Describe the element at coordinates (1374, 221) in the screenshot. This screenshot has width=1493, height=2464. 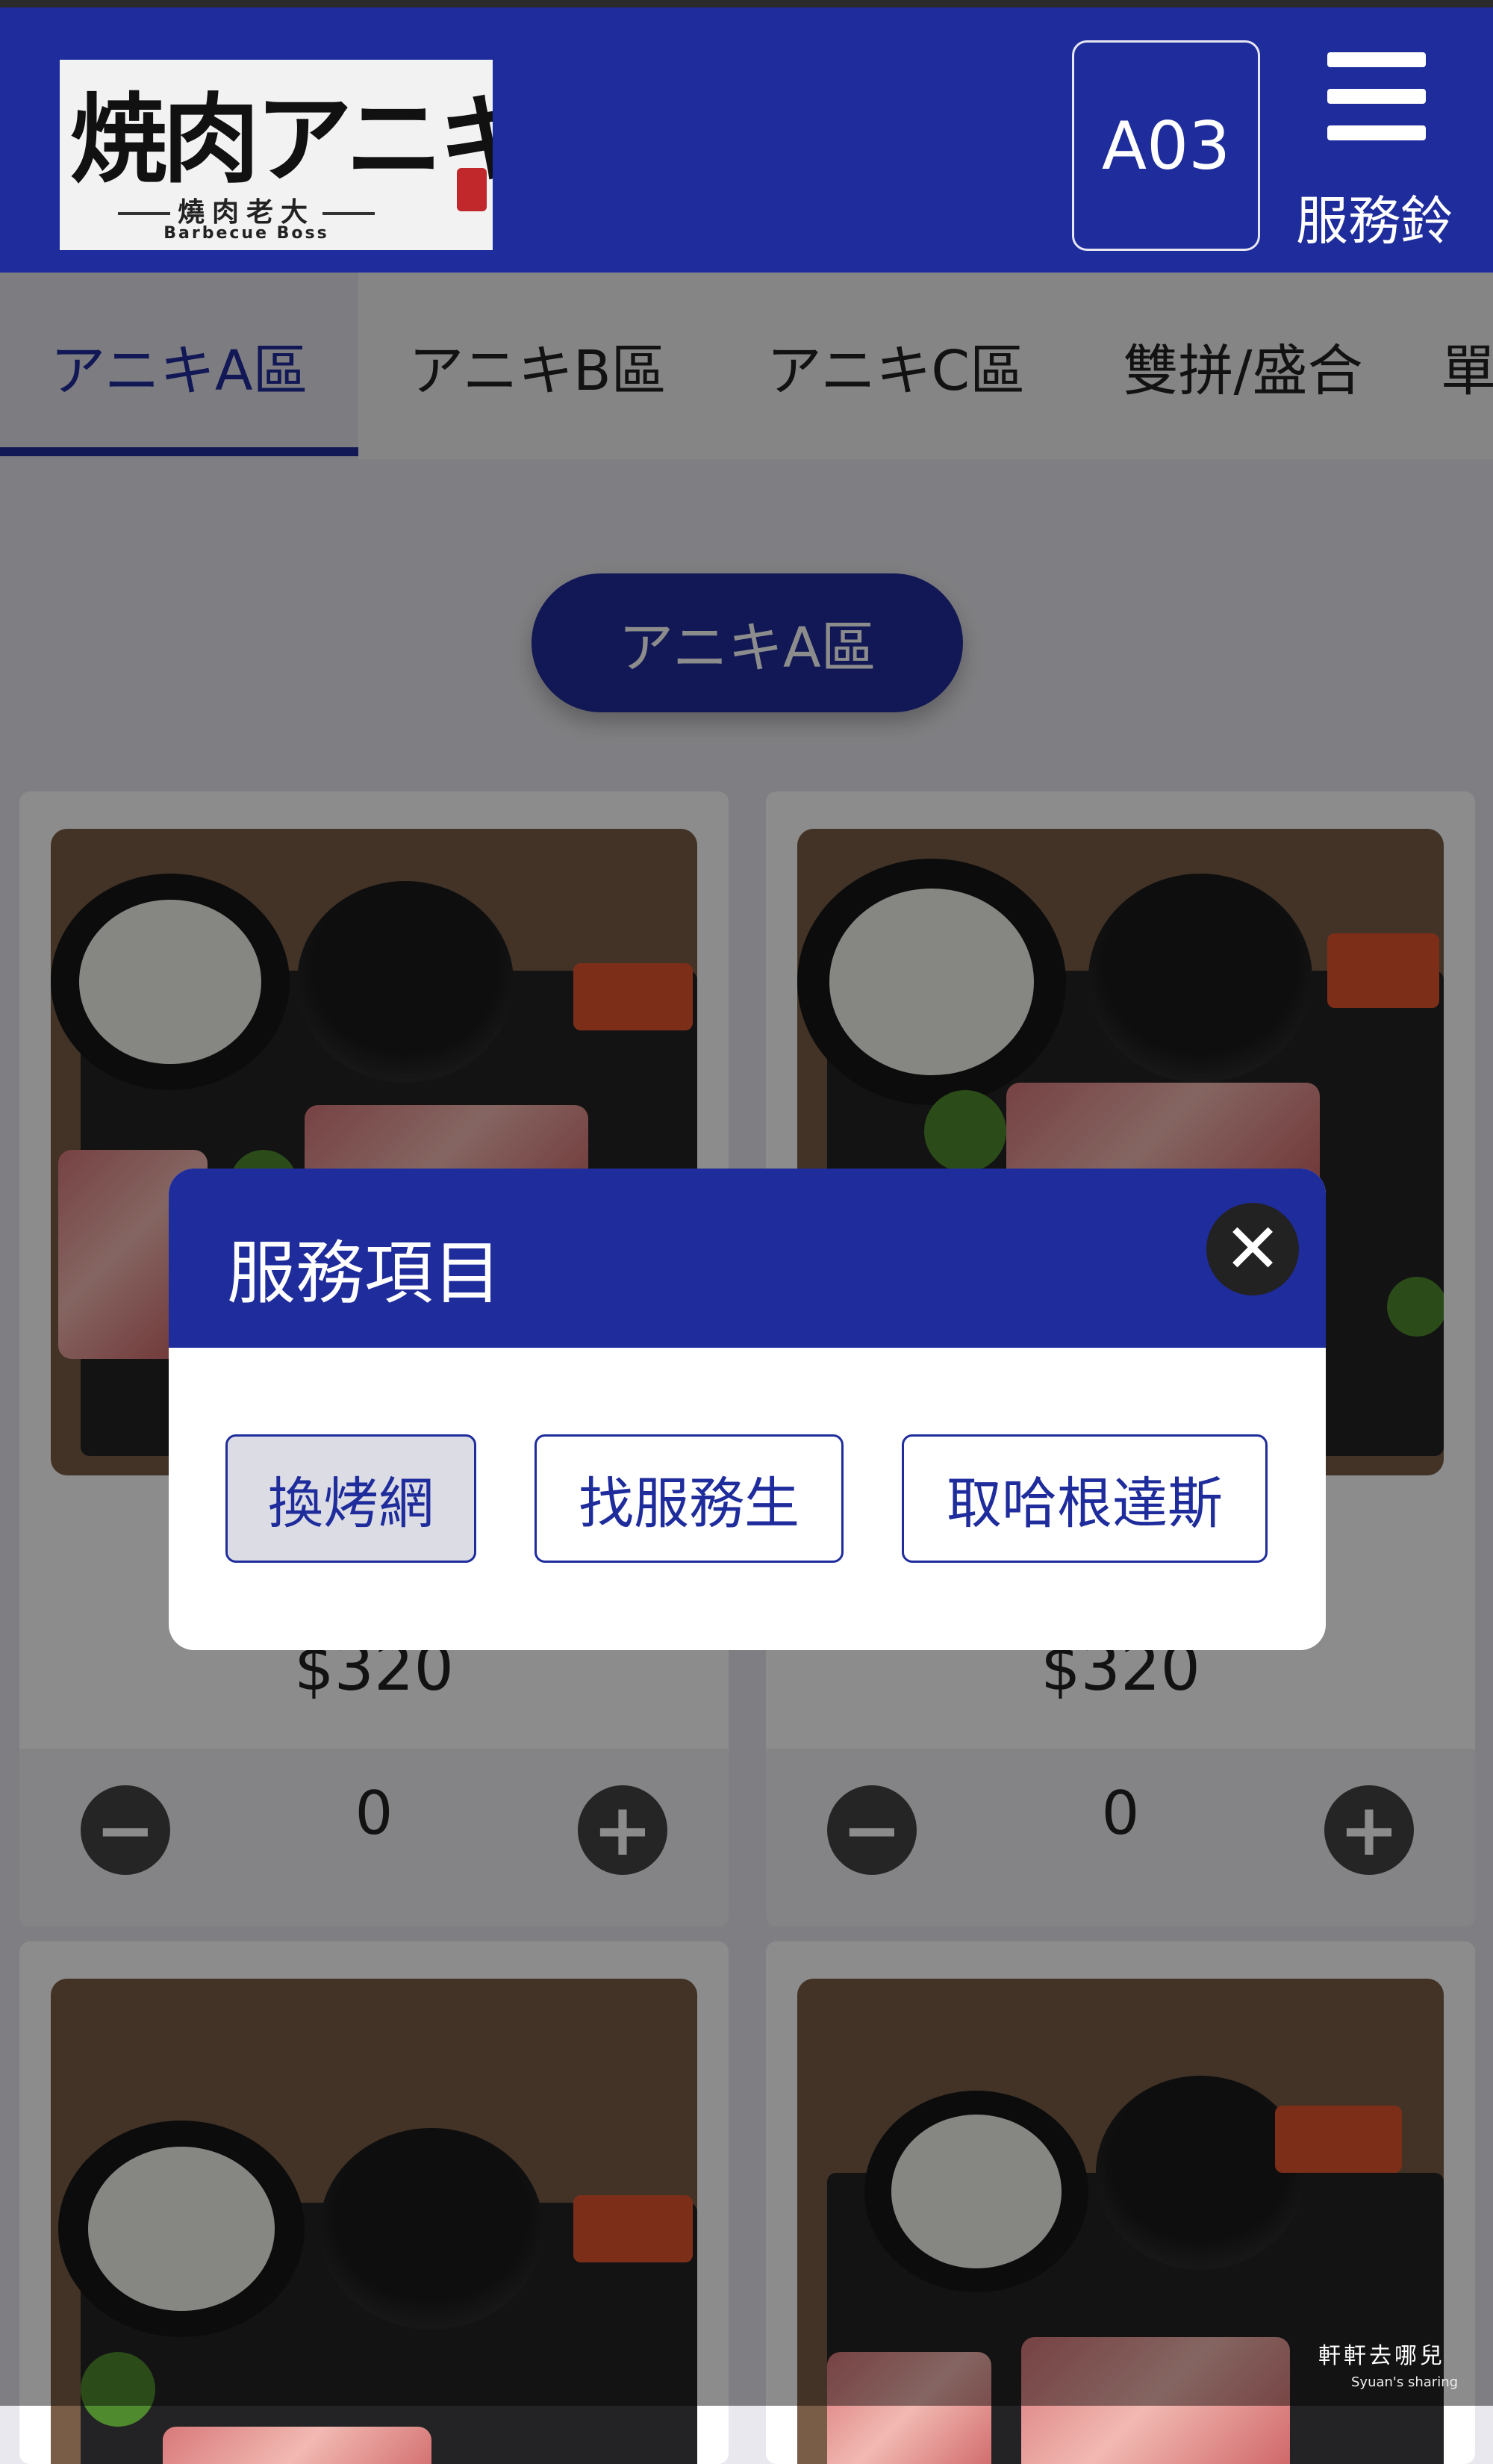
I see `service-bell-label: 服務鈴` at that location.